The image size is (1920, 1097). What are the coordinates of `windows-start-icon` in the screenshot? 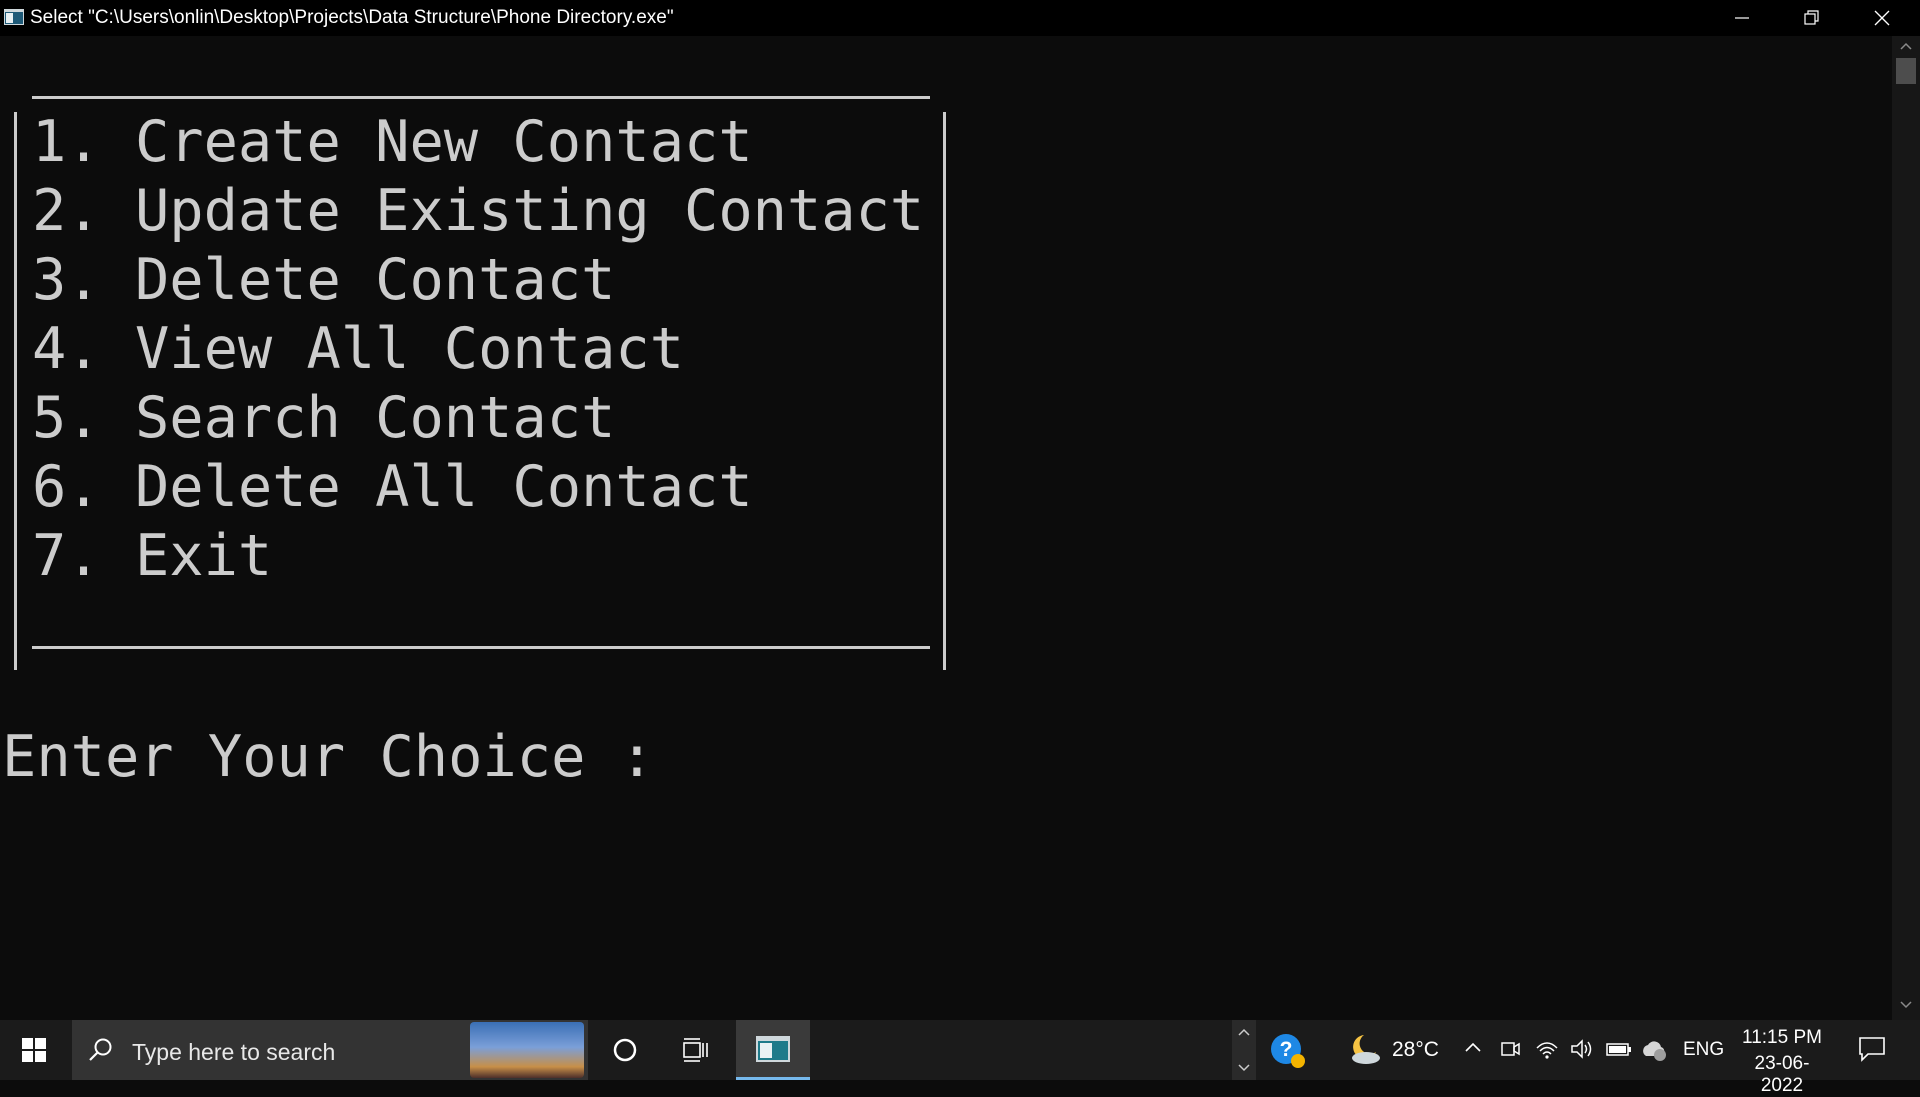 It's located at (34, 1050).